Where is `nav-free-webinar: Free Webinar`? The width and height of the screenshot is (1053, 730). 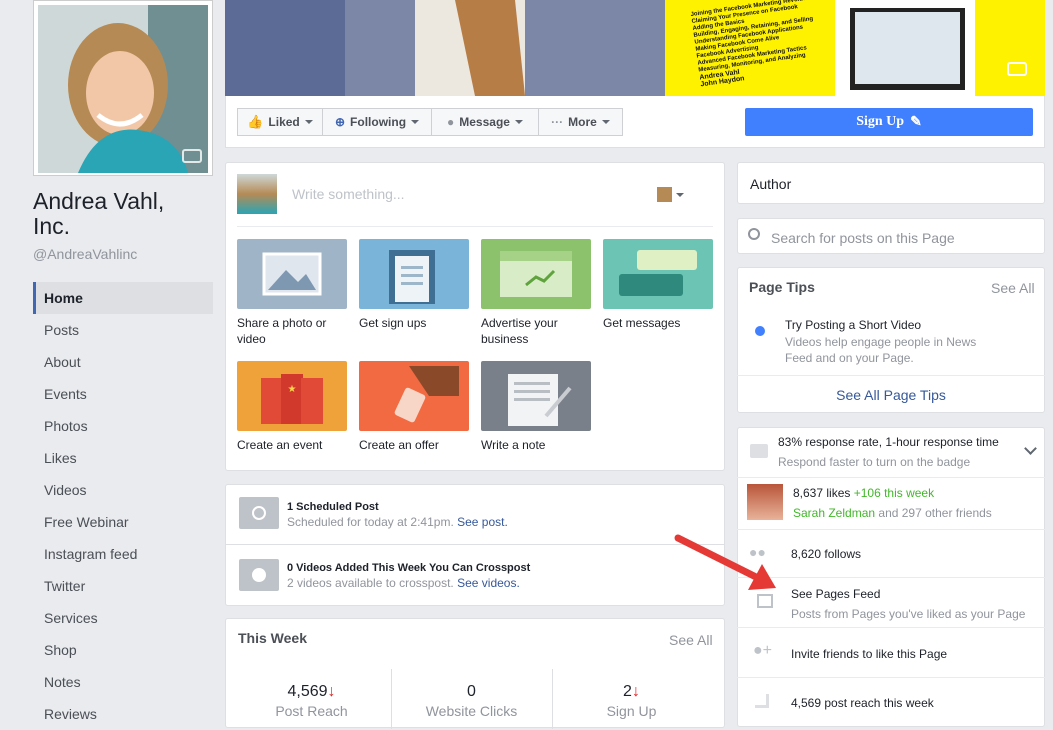
nav-free-webinar: Free Webinar is located at coordinates (123, 522).